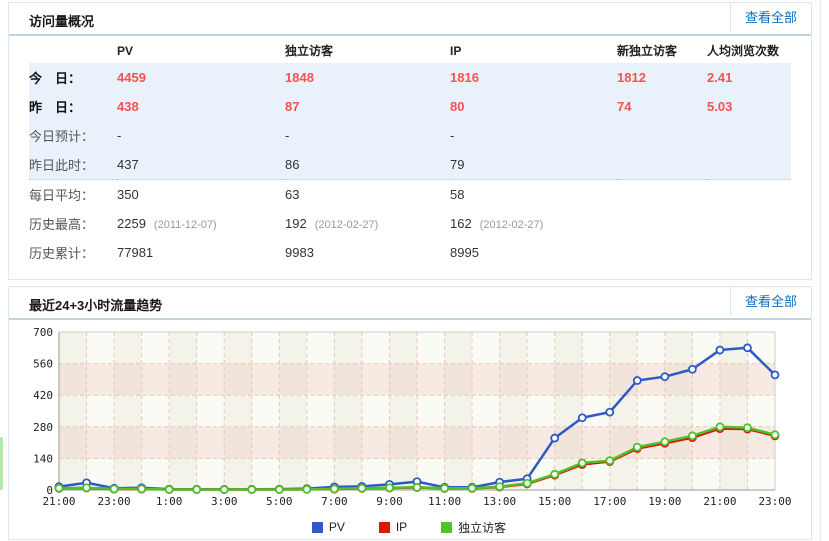 This screenshot has width=829, height=541. I want to click on trend-panel-title: 最近24+3小时流量趋势, so click(96, 305).